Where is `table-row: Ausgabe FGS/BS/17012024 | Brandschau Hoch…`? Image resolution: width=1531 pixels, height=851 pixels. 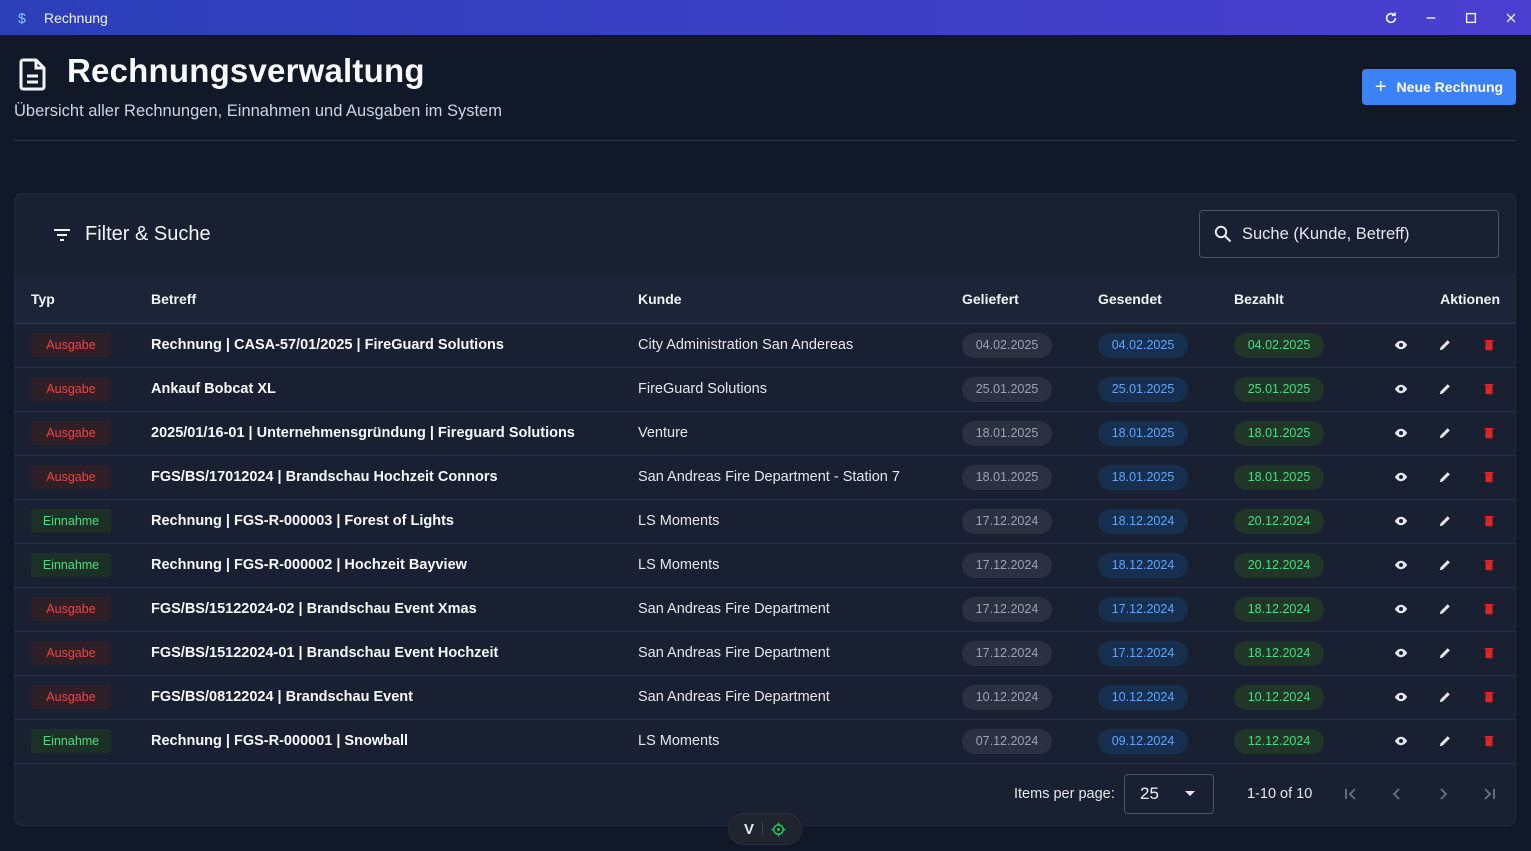
table-row: Ausgabe FGS/BS/17012024 | Brandschau Hoch… is located at coordinates (765, 477).